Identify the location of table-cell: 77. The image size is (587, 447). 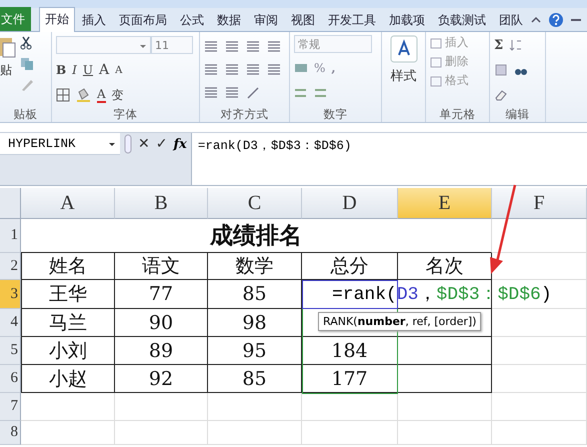
(161, 294).